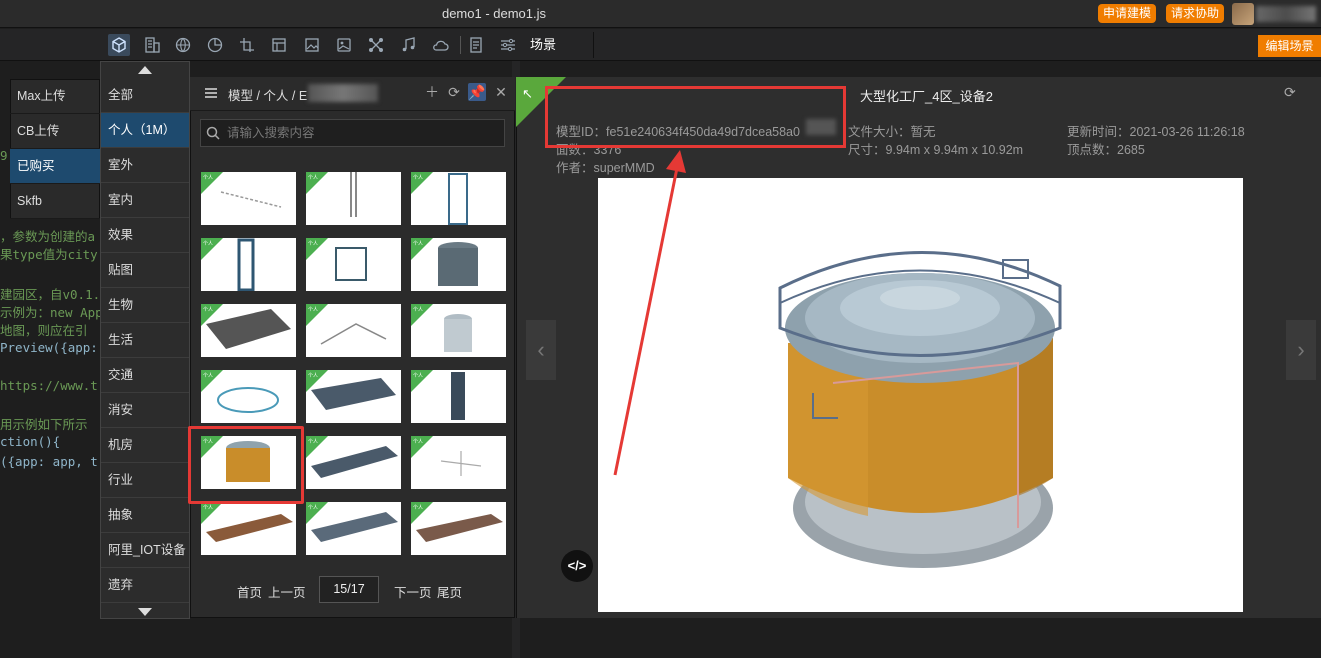 The width and height of the screenshot is (1321, 658). I want to click on model-cube-icon, so click(119, 45).